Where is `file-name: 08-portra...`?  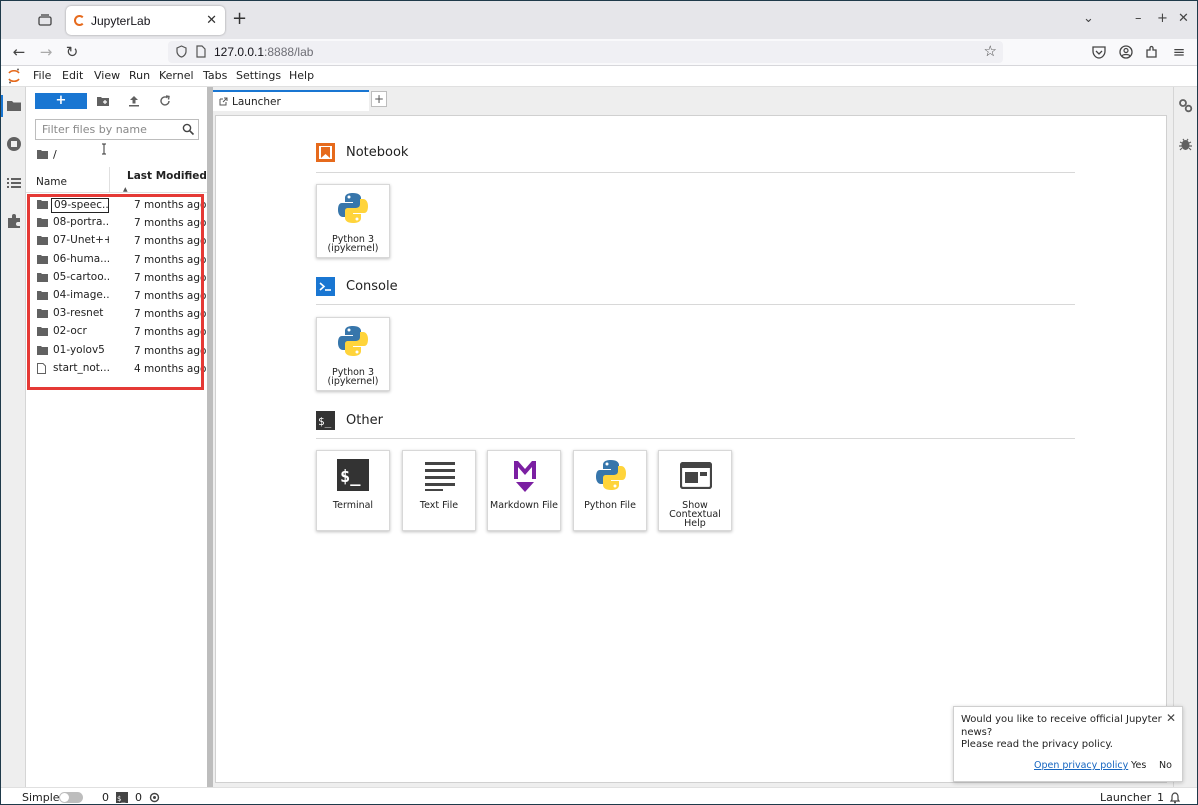
file-name: 08-portra... is located at coordinates (80, 223).